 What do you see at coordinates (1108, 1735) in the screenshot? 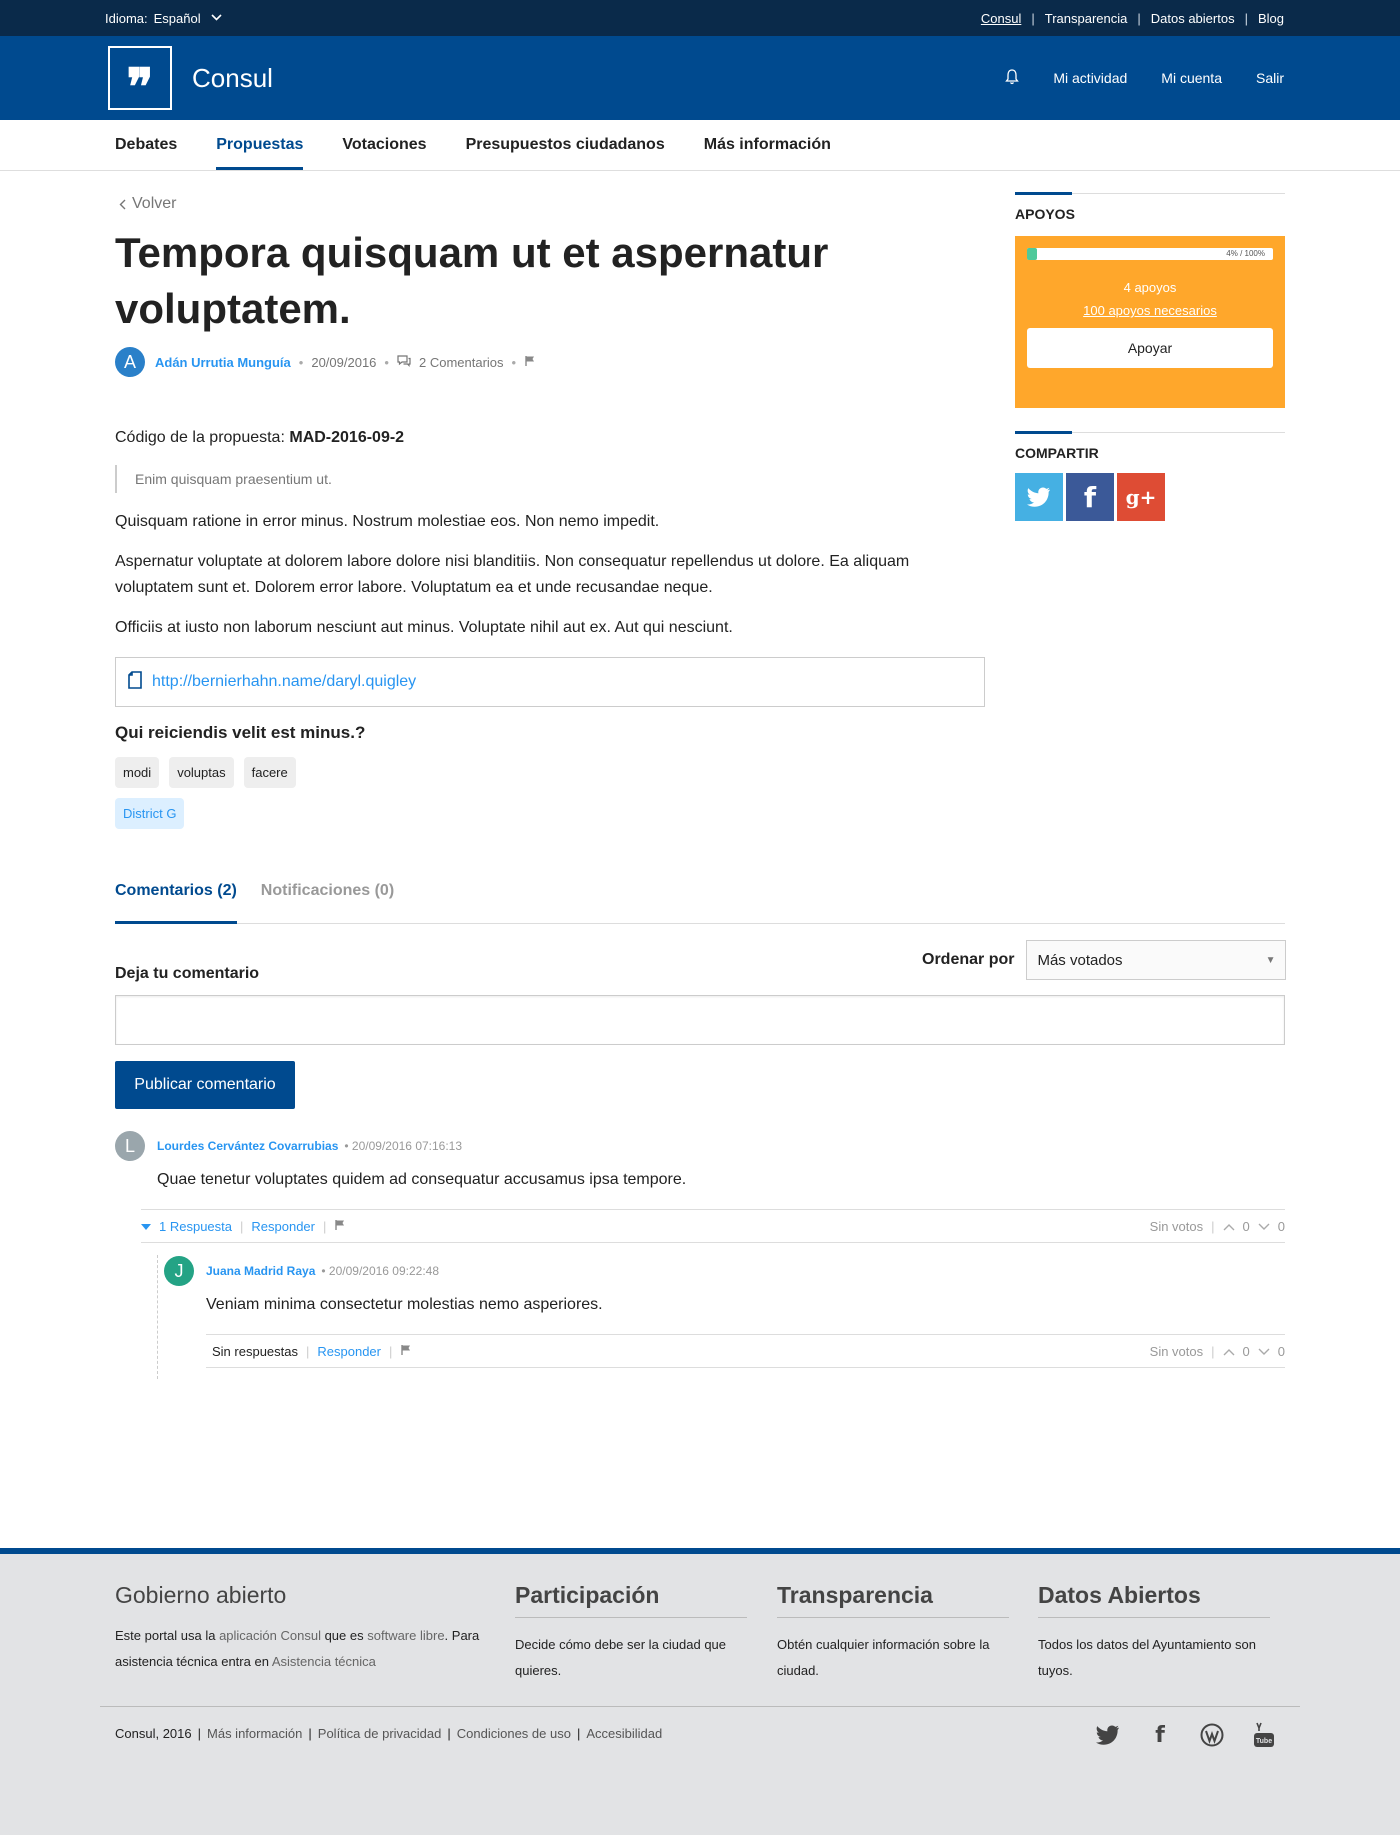
I see `twitter-icon` at bounding box center [1108, 1735].